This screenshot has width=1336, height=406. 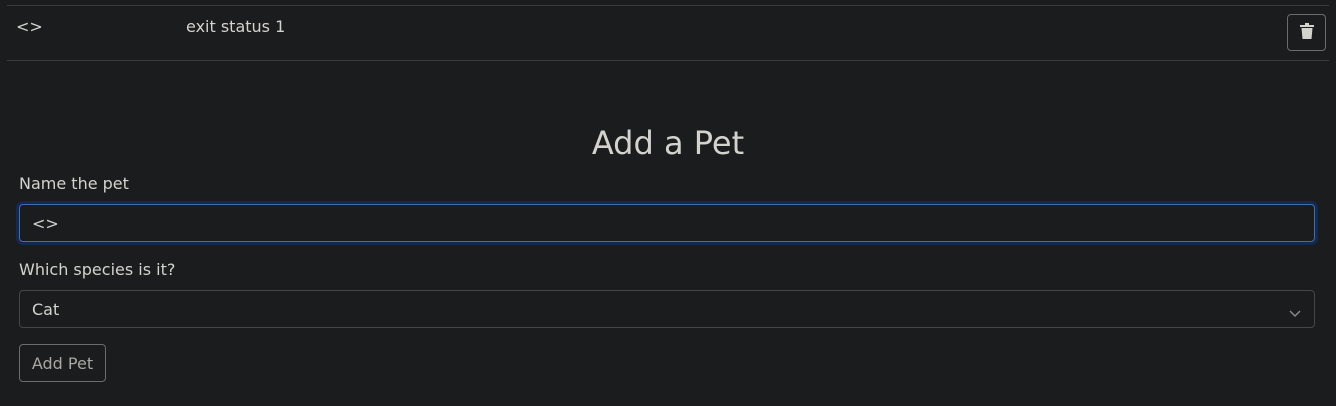 I want to click on form-title: Add a Pet, so click(x=668, y=143).